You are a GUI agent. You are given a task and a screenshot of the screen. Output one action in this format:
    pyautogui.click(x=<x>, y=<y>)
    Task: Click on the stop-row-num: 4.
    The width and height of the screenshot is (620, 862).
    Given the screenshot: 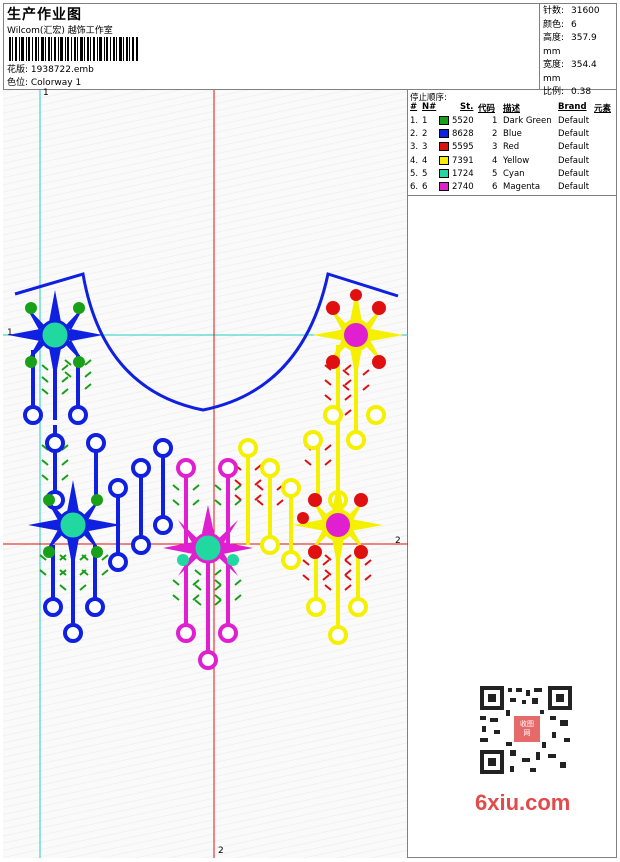 What is the action you would take?
    pyautogui.click(x=414, y=160)
    